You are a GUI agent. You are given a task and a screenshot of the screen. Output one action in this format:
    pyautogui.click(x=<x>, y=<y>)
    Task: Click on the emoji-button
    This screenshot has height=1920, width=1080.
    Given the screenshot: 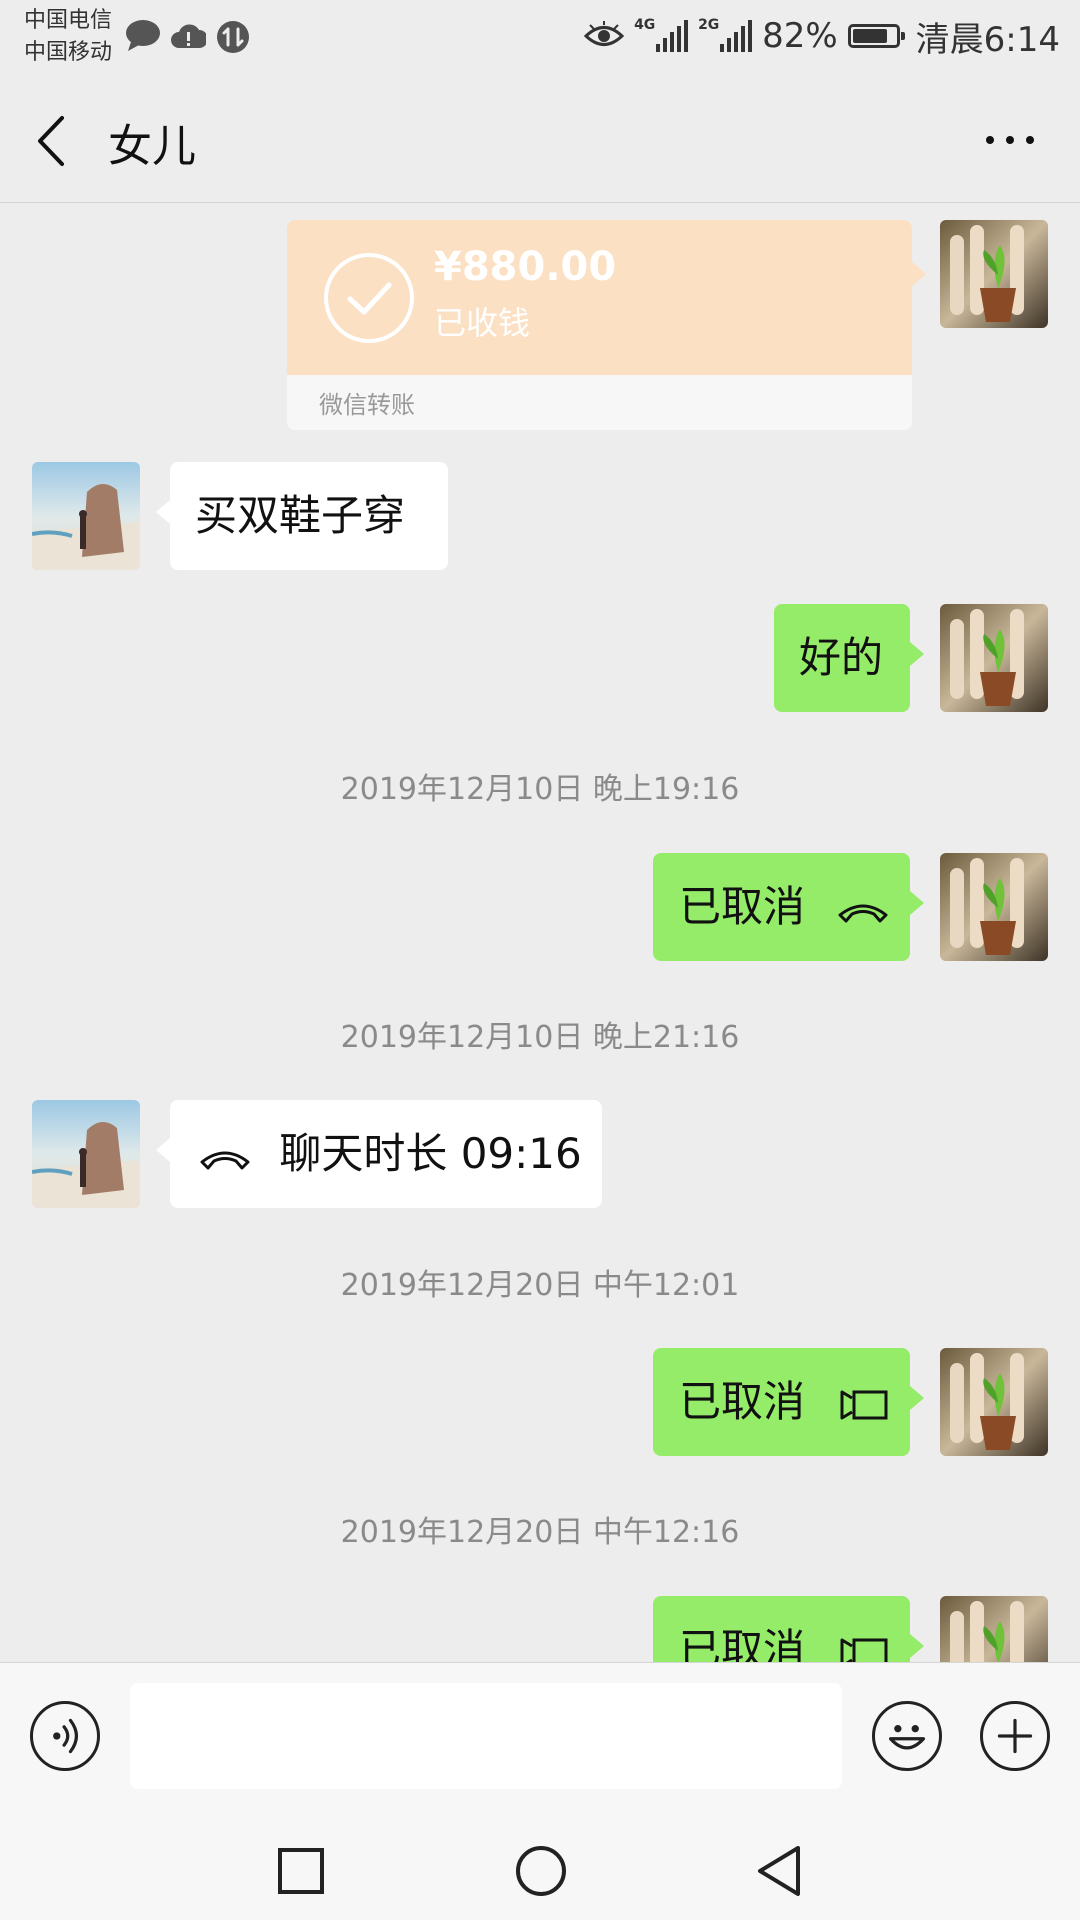 What is the action you would take?
    pyautogui.click(x=907, y=1736)
    